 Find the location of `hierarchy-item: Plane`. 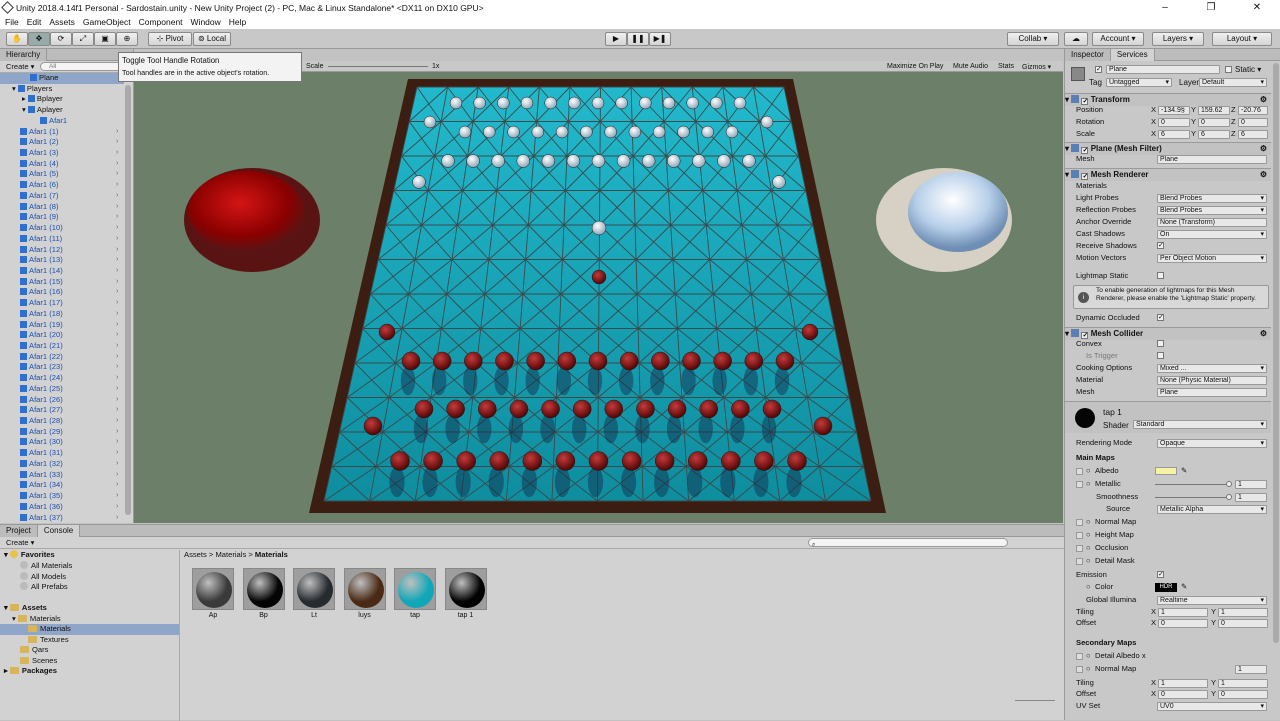

hierarchy-item: Plane is located at coordinates (62, 78).